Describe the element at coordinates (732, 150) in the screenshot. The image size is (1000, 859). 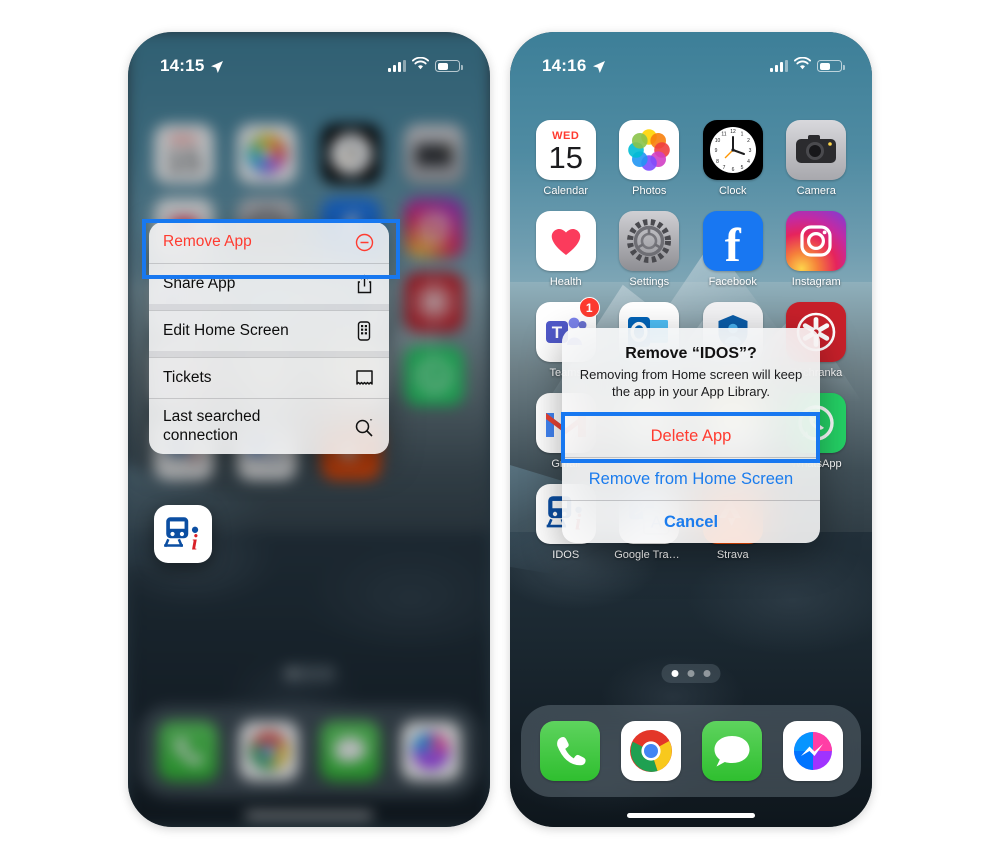
I see `clock-icon: 12 3 6 9 12 45 7 8 10 11` at that location.